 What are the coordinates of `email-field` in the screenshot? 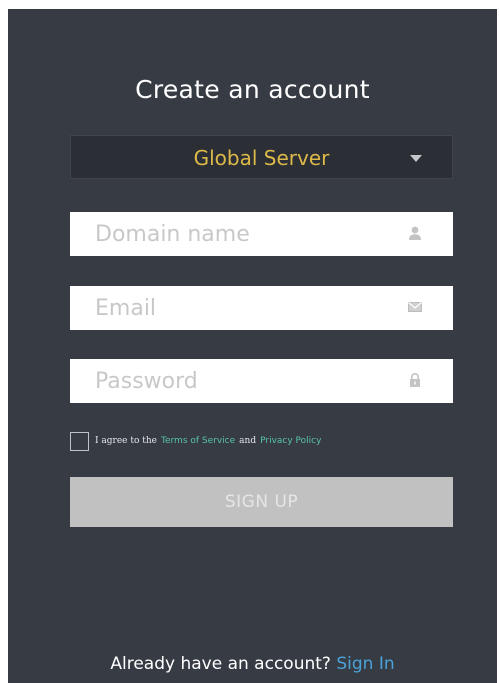 It's located at (261, 308).